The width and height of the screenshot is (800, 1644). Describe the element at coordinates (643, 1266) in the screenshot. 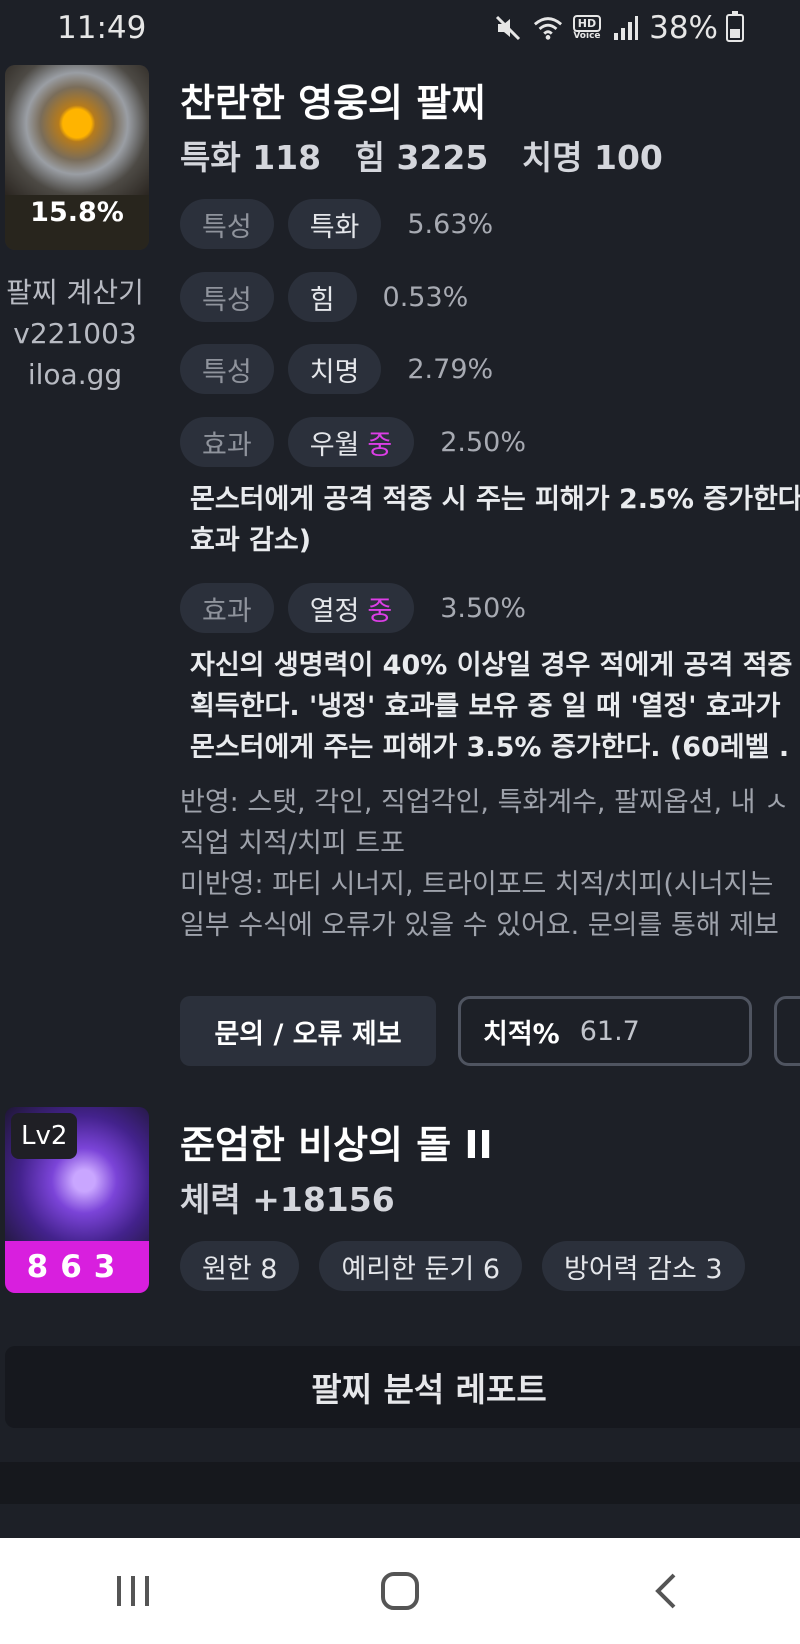

I see `engraving-chip: 방어력 감소 3` at that location.